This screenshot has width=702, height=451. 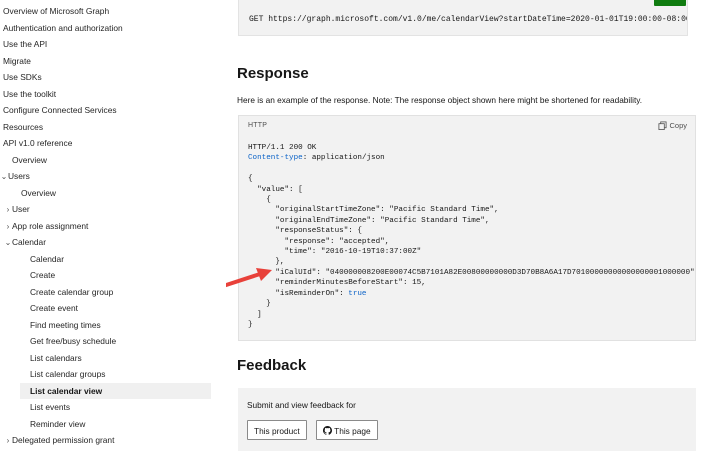 What do you see at coordinates (107, 374) in the screenshot?
I see `sidebar-item: List calendar groups` at bounding box center [107, 374].